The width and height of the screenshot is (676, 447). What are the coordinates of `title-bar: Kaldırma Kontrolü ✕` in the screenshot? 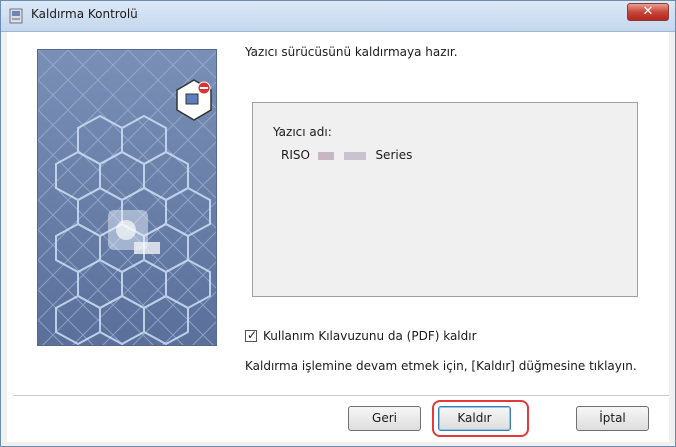 It's located at (338, 16).